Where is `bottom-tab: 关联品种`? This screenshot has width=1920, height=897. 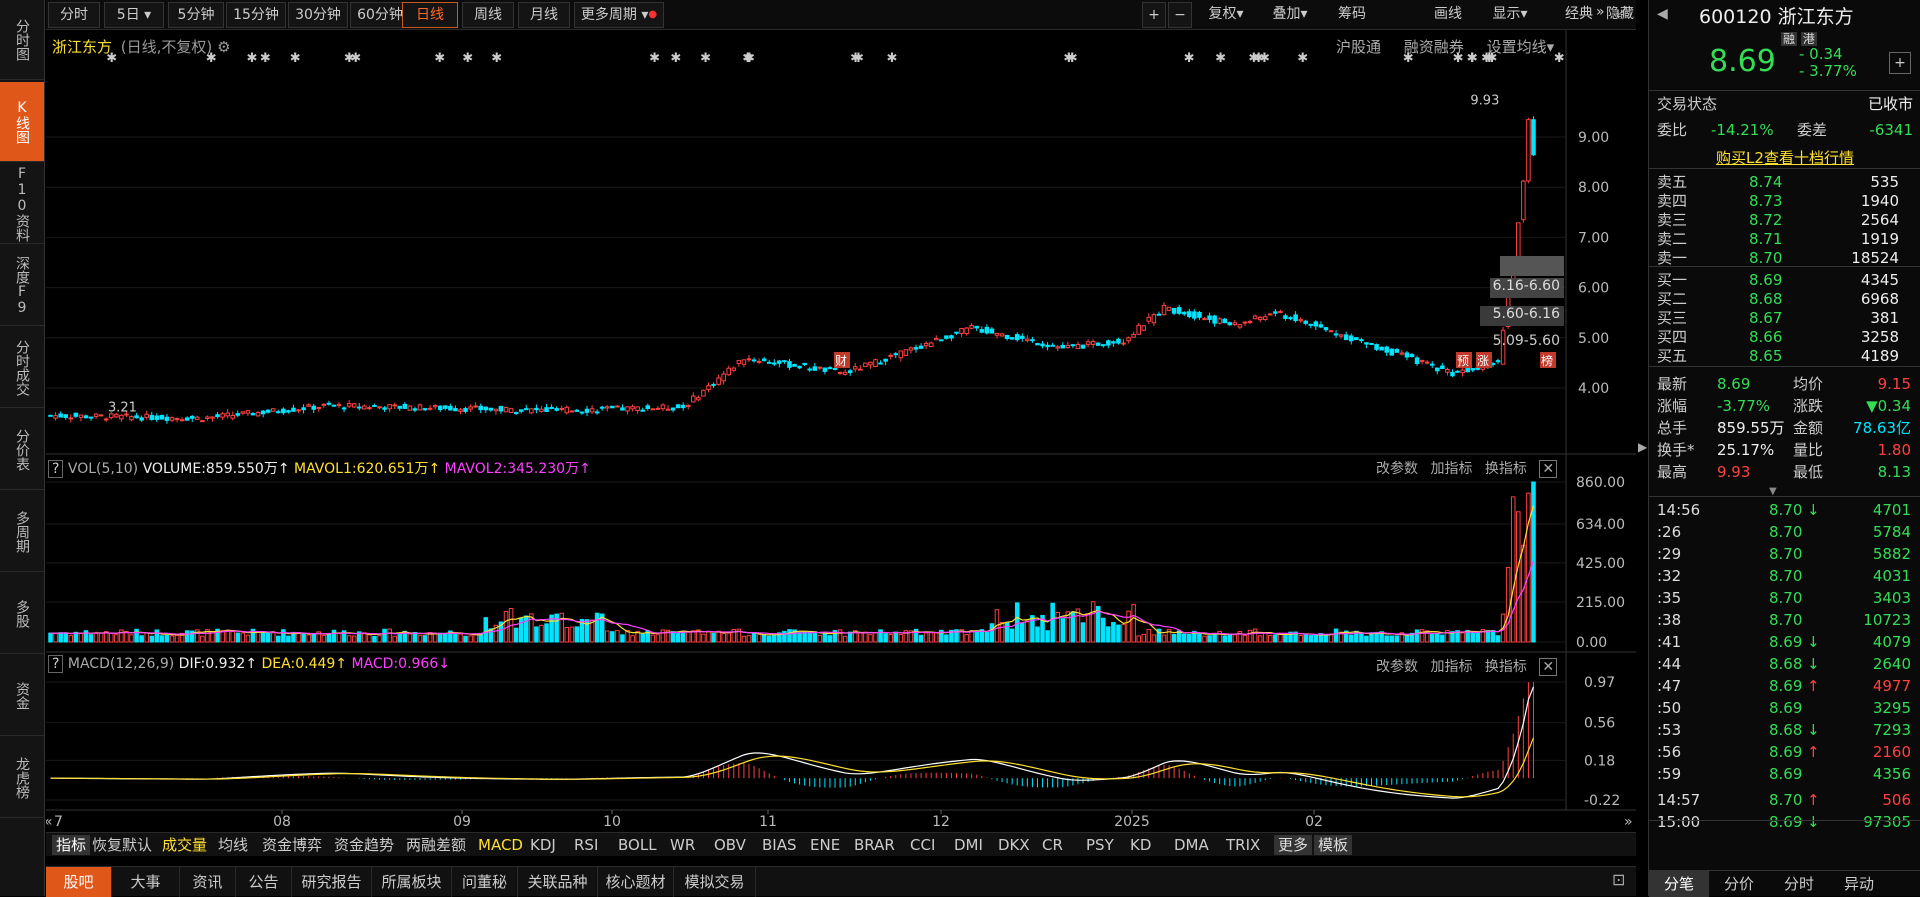
bottom-tab: 关联品种 is located at coordinates (558, 882).